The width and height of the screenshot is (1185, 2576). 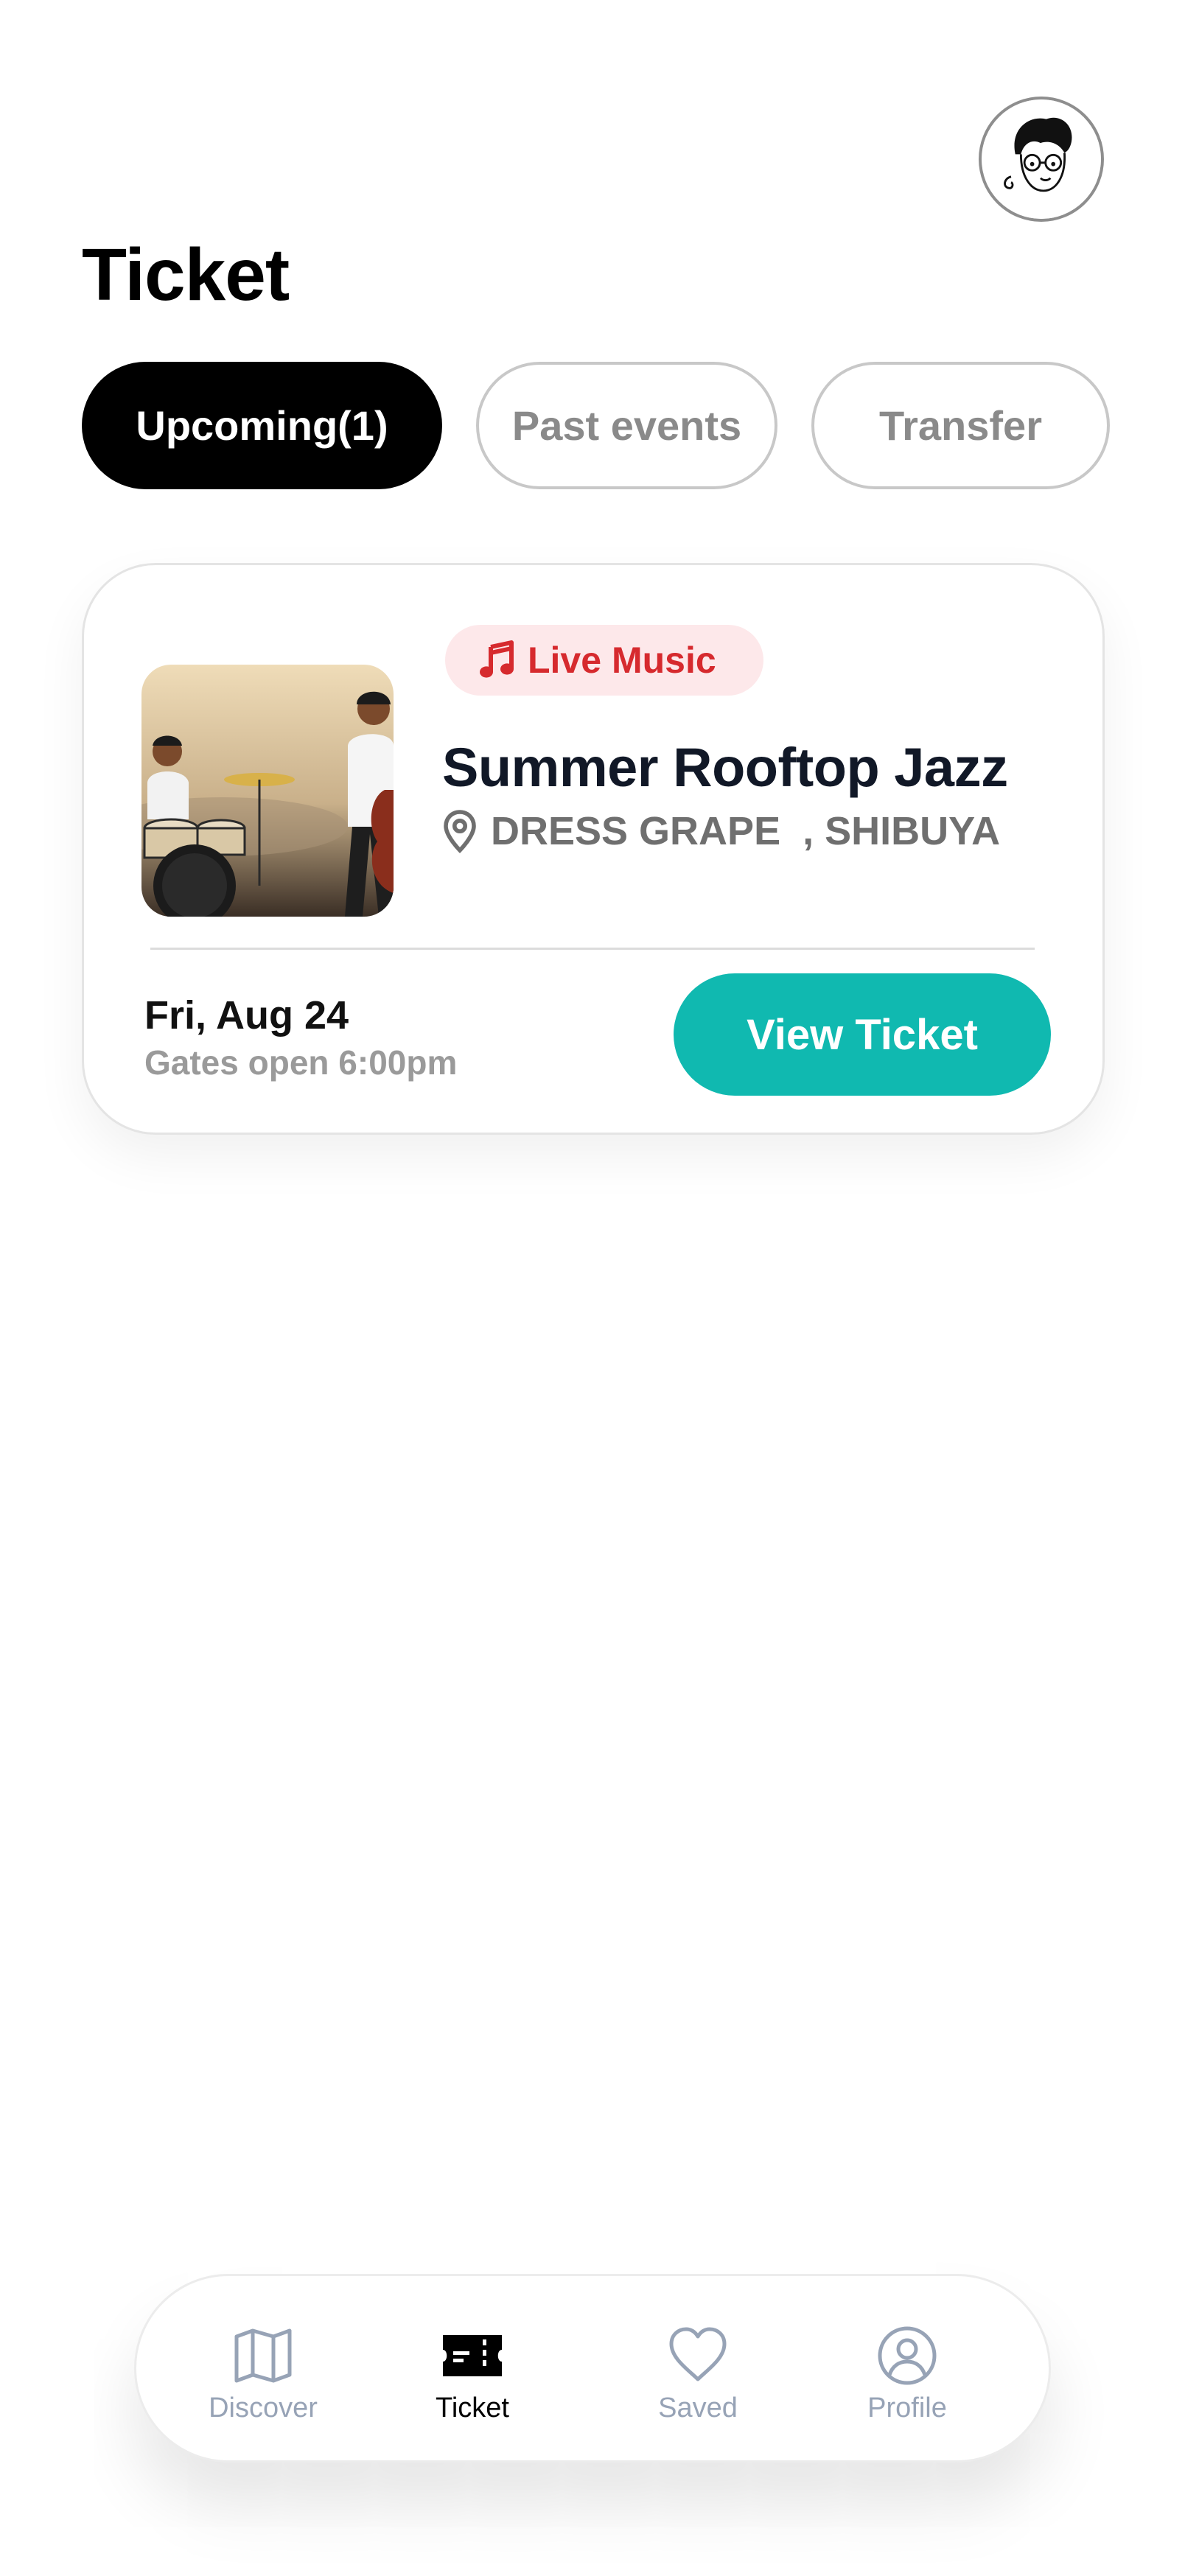 I want to click on venue-label: DRESS GRAPE , SHIBUYA, so click(x=746, y=831).